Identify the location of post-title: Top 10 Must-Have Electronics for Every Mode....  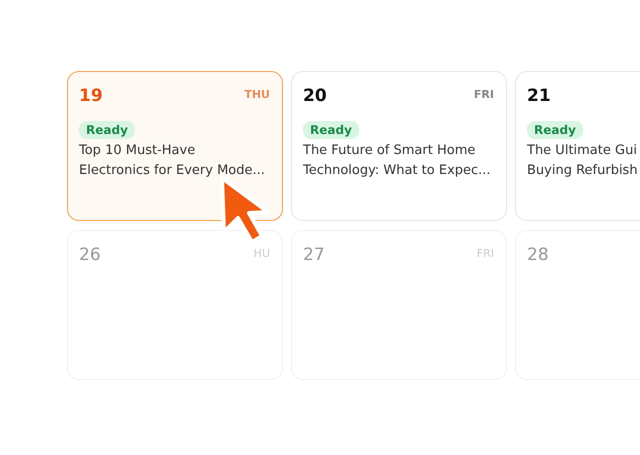
(172, 161).